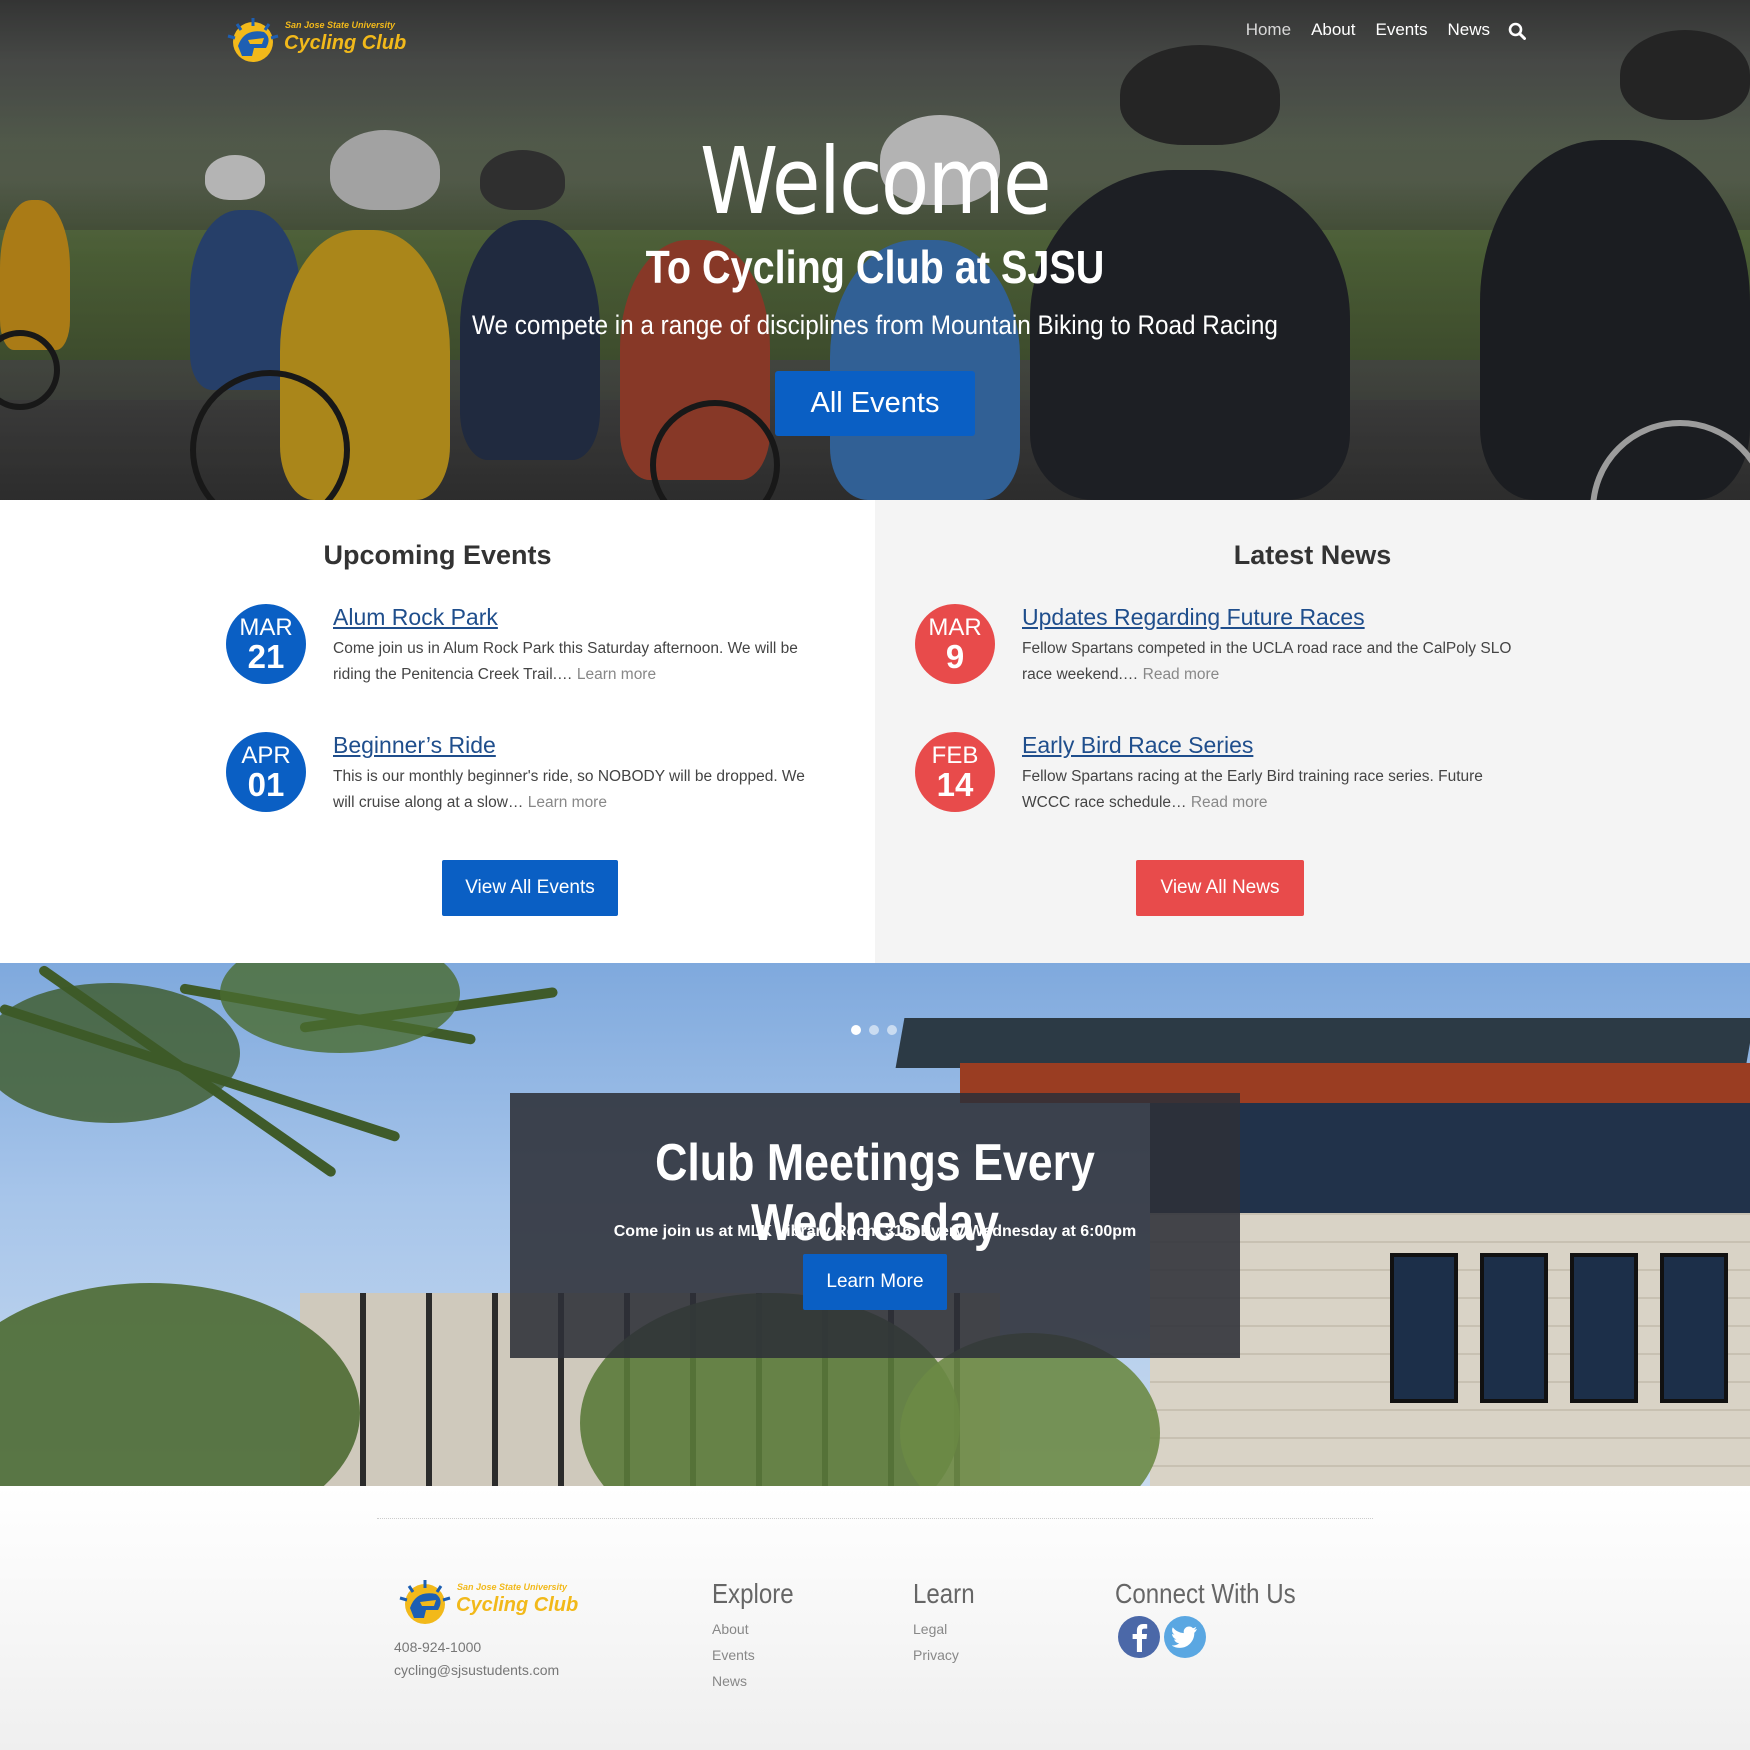  I want to click on footer-learn-column: Learn Legal Privacy, so click(949, 1623).